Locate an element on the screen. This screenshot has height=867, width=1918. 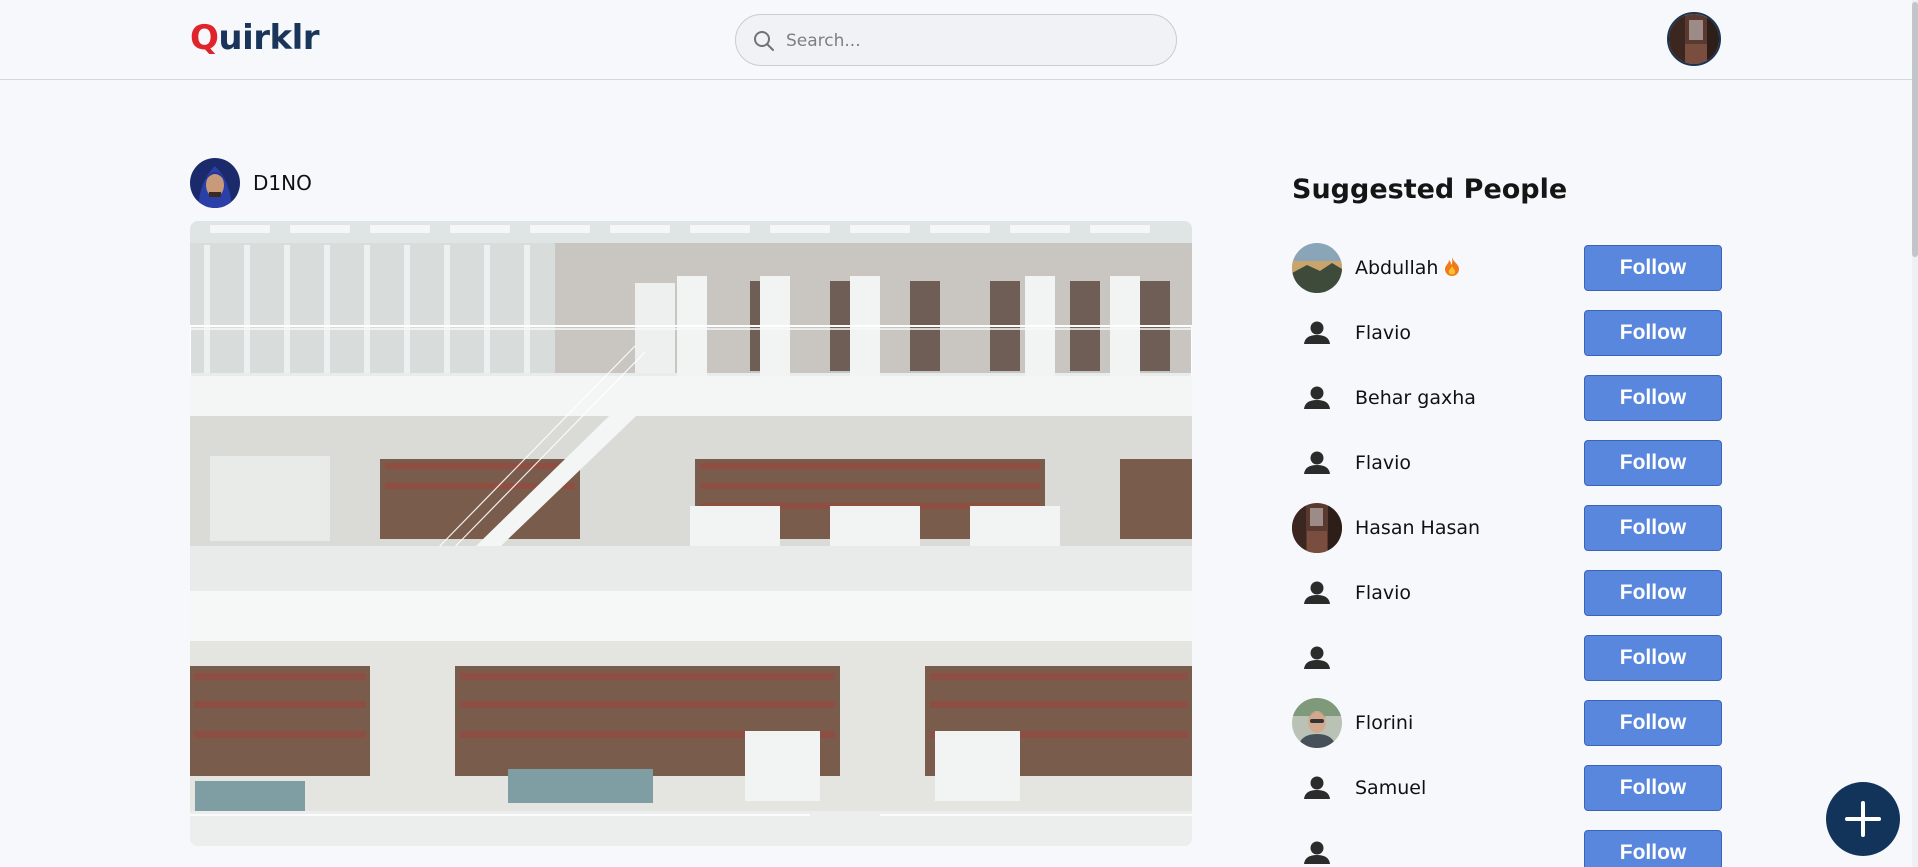
create-post-button is located at coordinates (1863, 819).